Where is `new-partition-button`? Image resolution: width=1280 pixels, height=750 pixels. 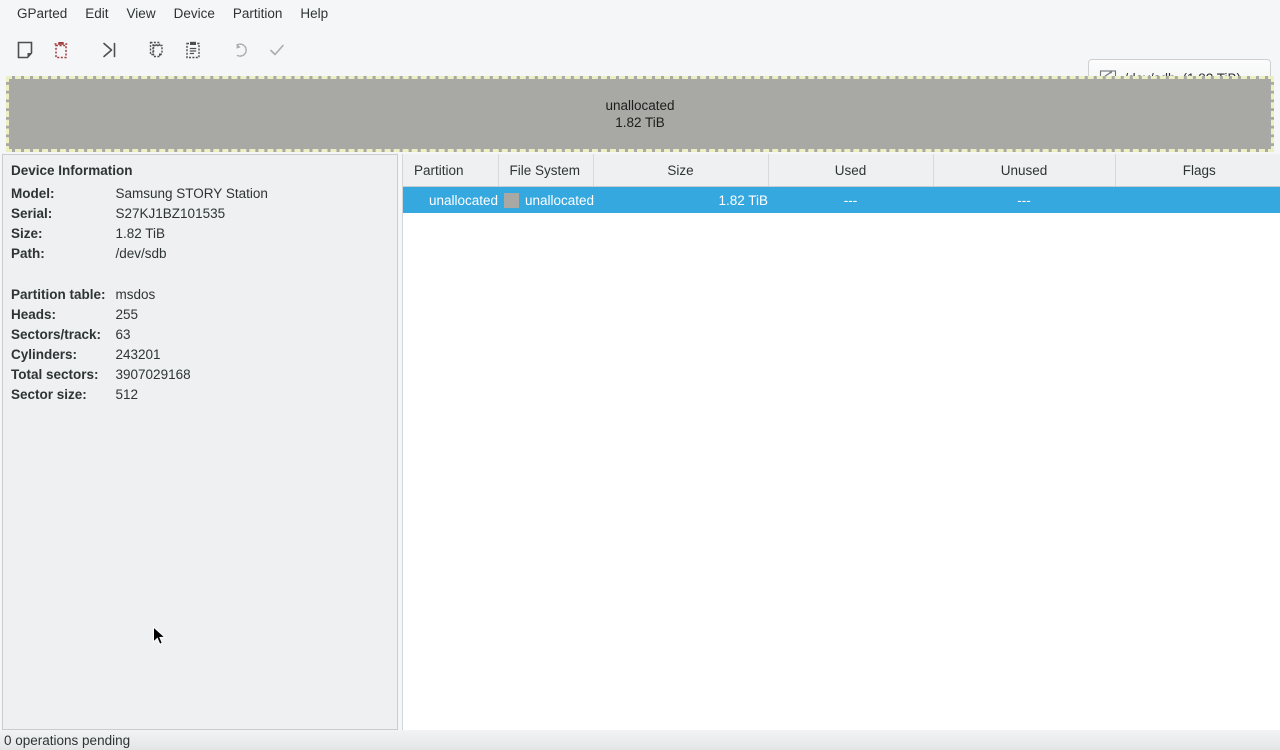 new-partition-button is located at coordinates (25, 50).